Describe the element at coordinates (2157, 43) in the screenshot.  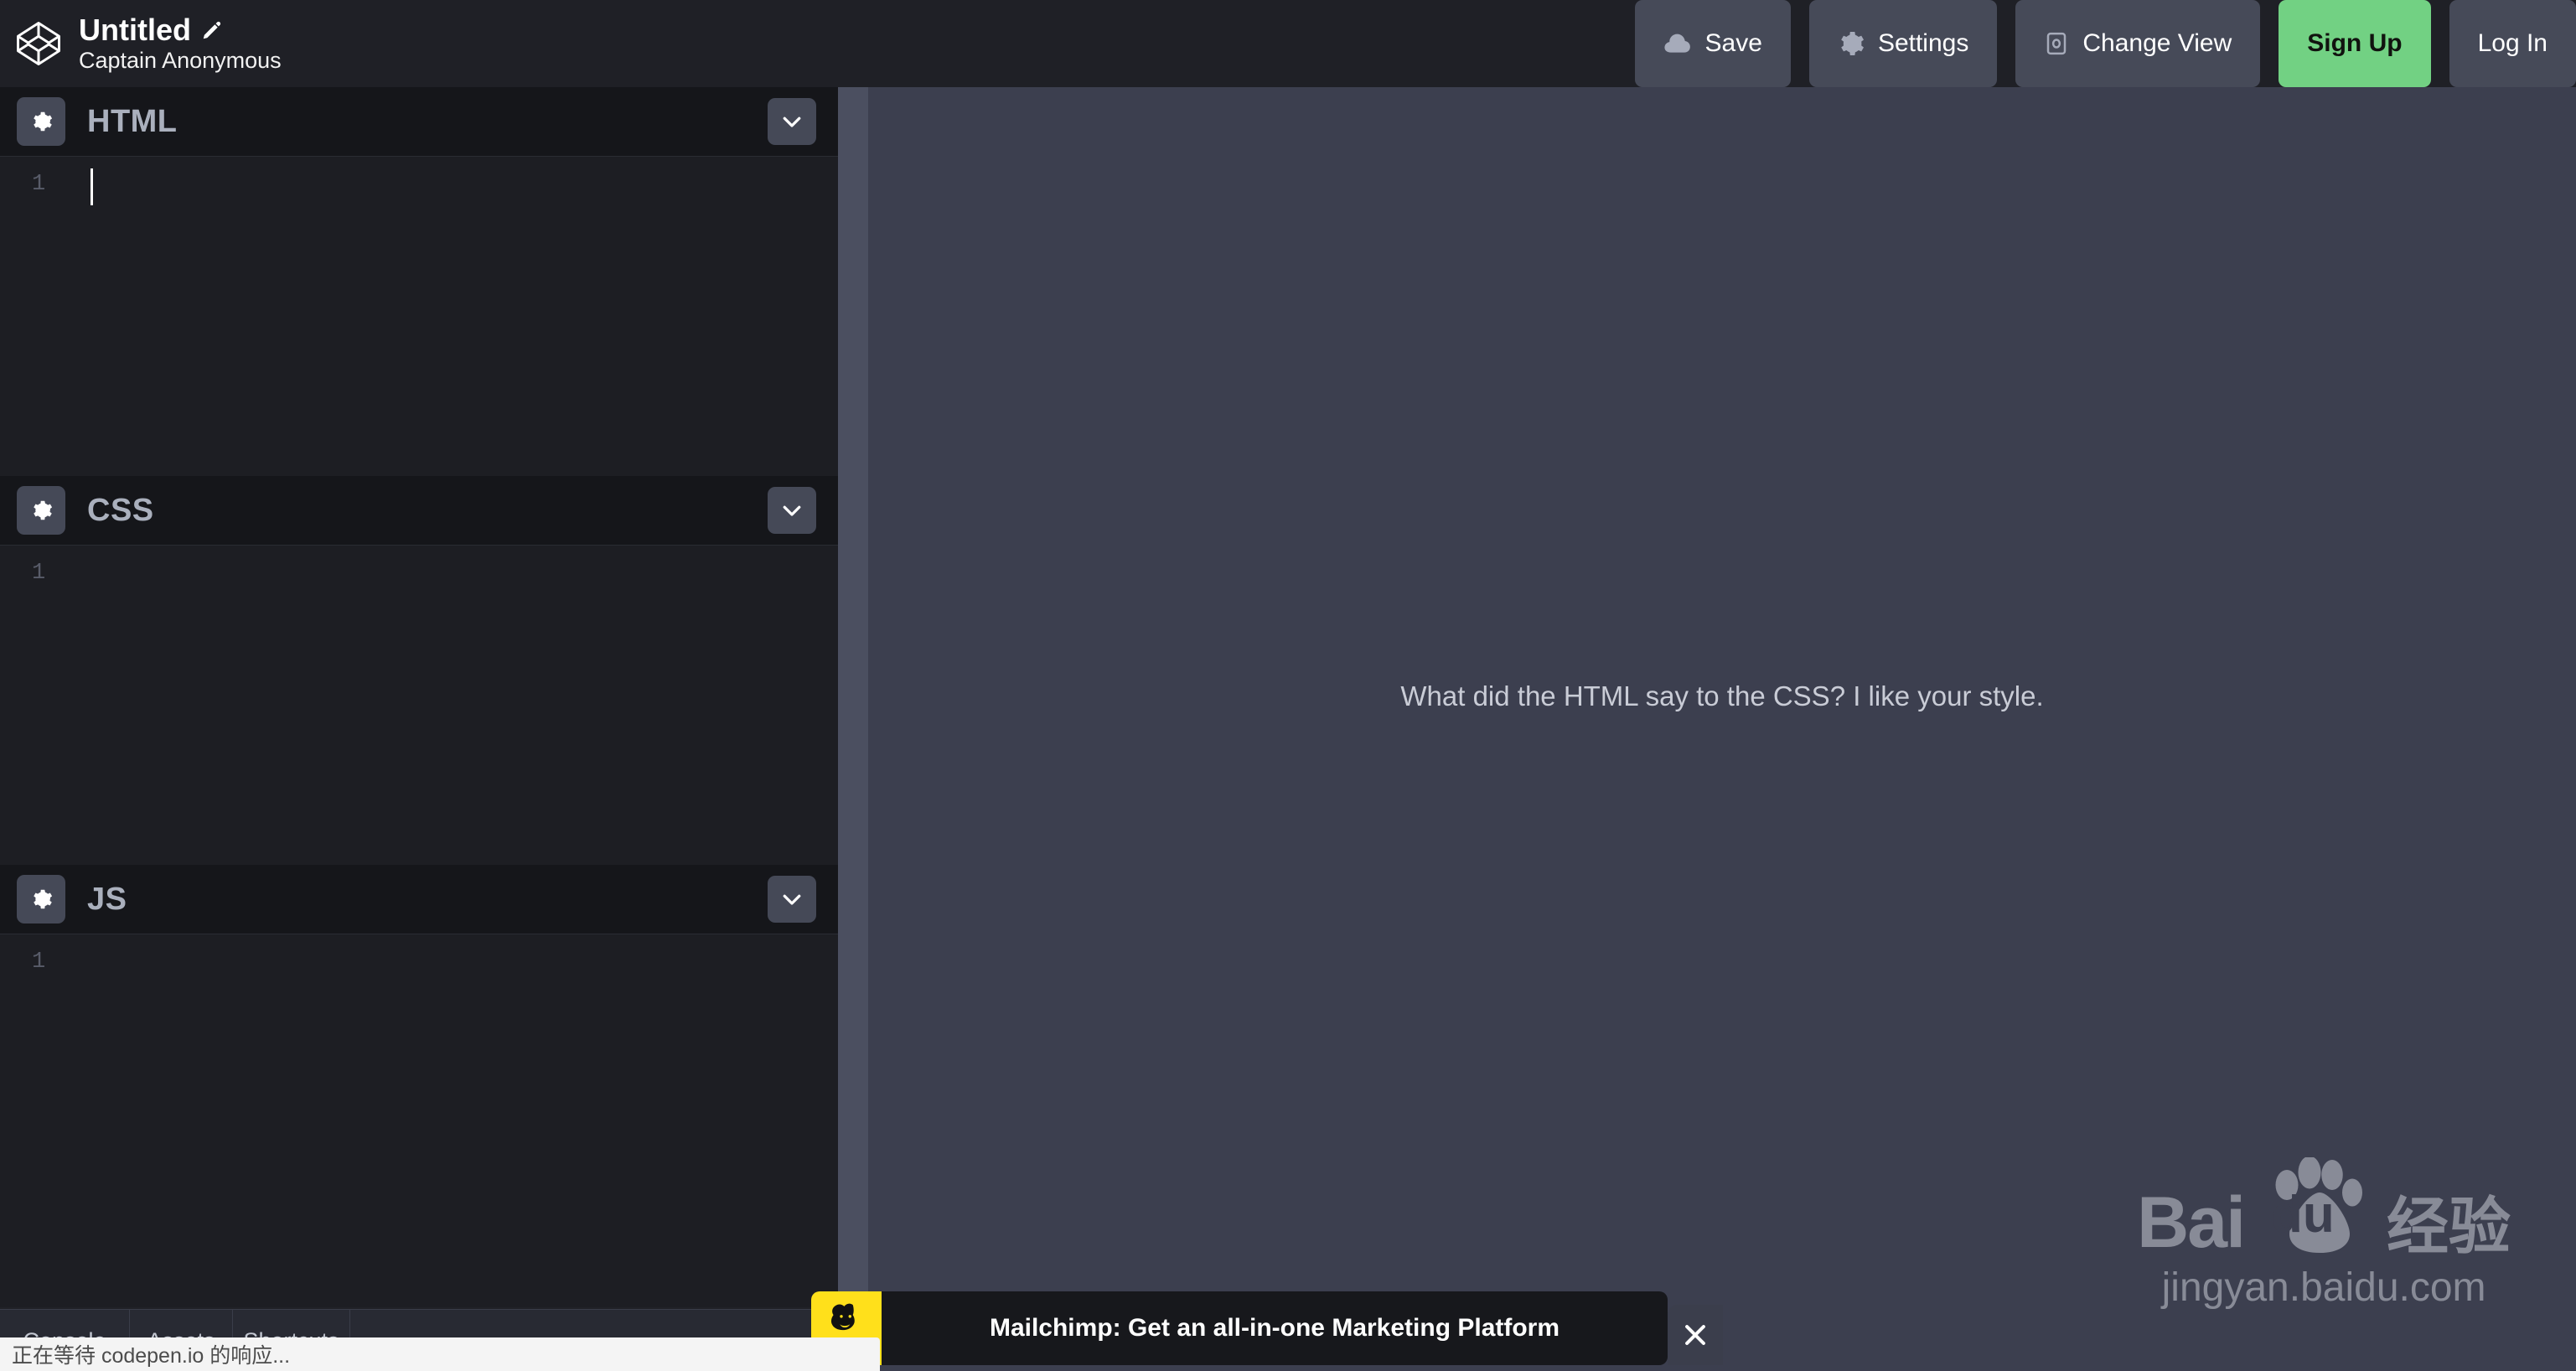
I see `change-view-button-label: Change View` at that location.